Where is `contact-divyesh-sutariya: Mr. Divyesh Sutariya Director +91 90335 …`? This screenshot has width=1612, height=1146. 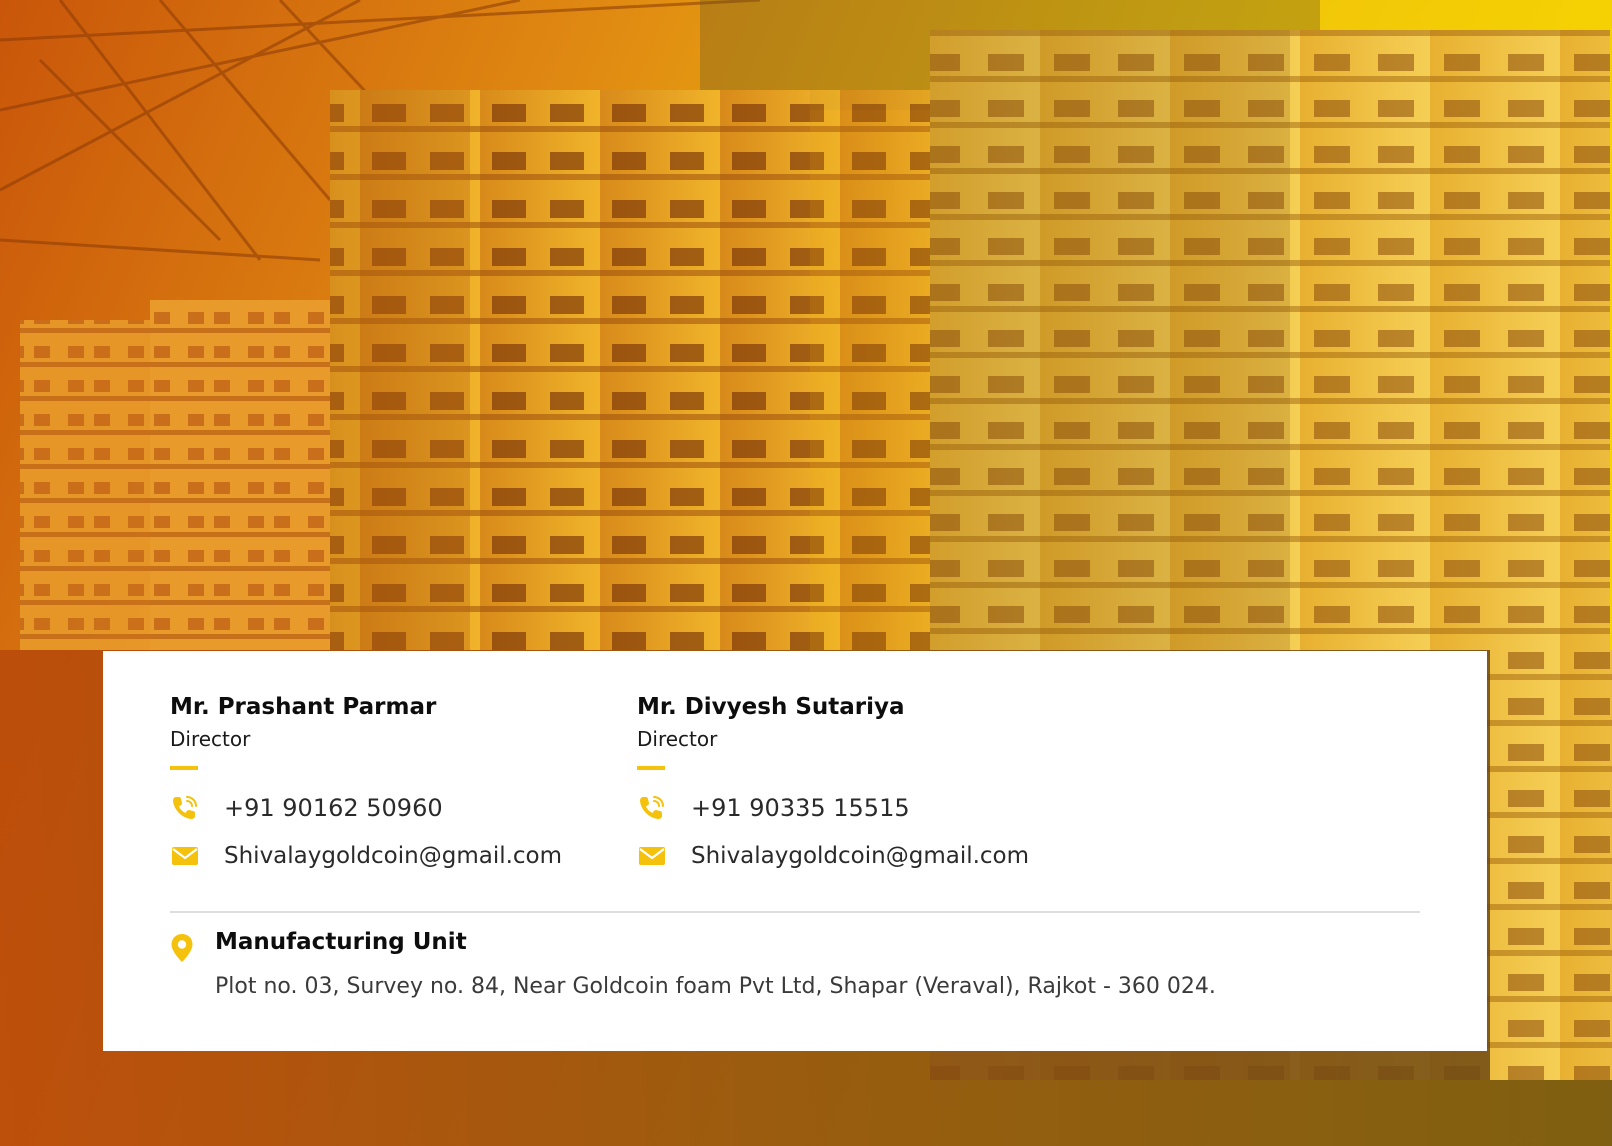 contact-divyesh-sutariya: Mr. Divyesh Sutariya Director +91 90335 … is located at coordinates (857, 781).